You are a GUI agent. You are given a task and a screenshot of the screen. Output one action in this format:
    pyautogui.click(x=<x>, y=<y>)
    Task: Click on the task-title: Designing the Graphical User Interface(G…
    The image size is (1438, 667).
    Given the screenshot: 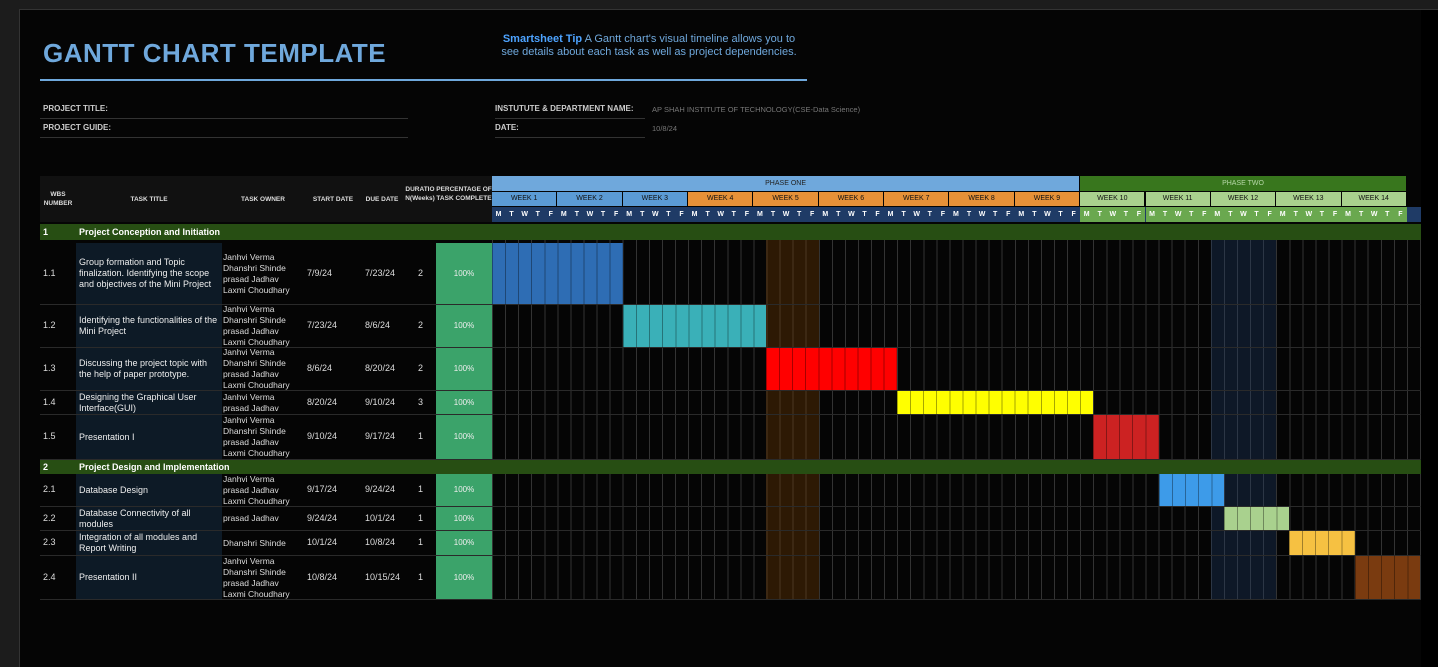 What is the action you would take?
    pyautogui.click(x=149, y=402)
    